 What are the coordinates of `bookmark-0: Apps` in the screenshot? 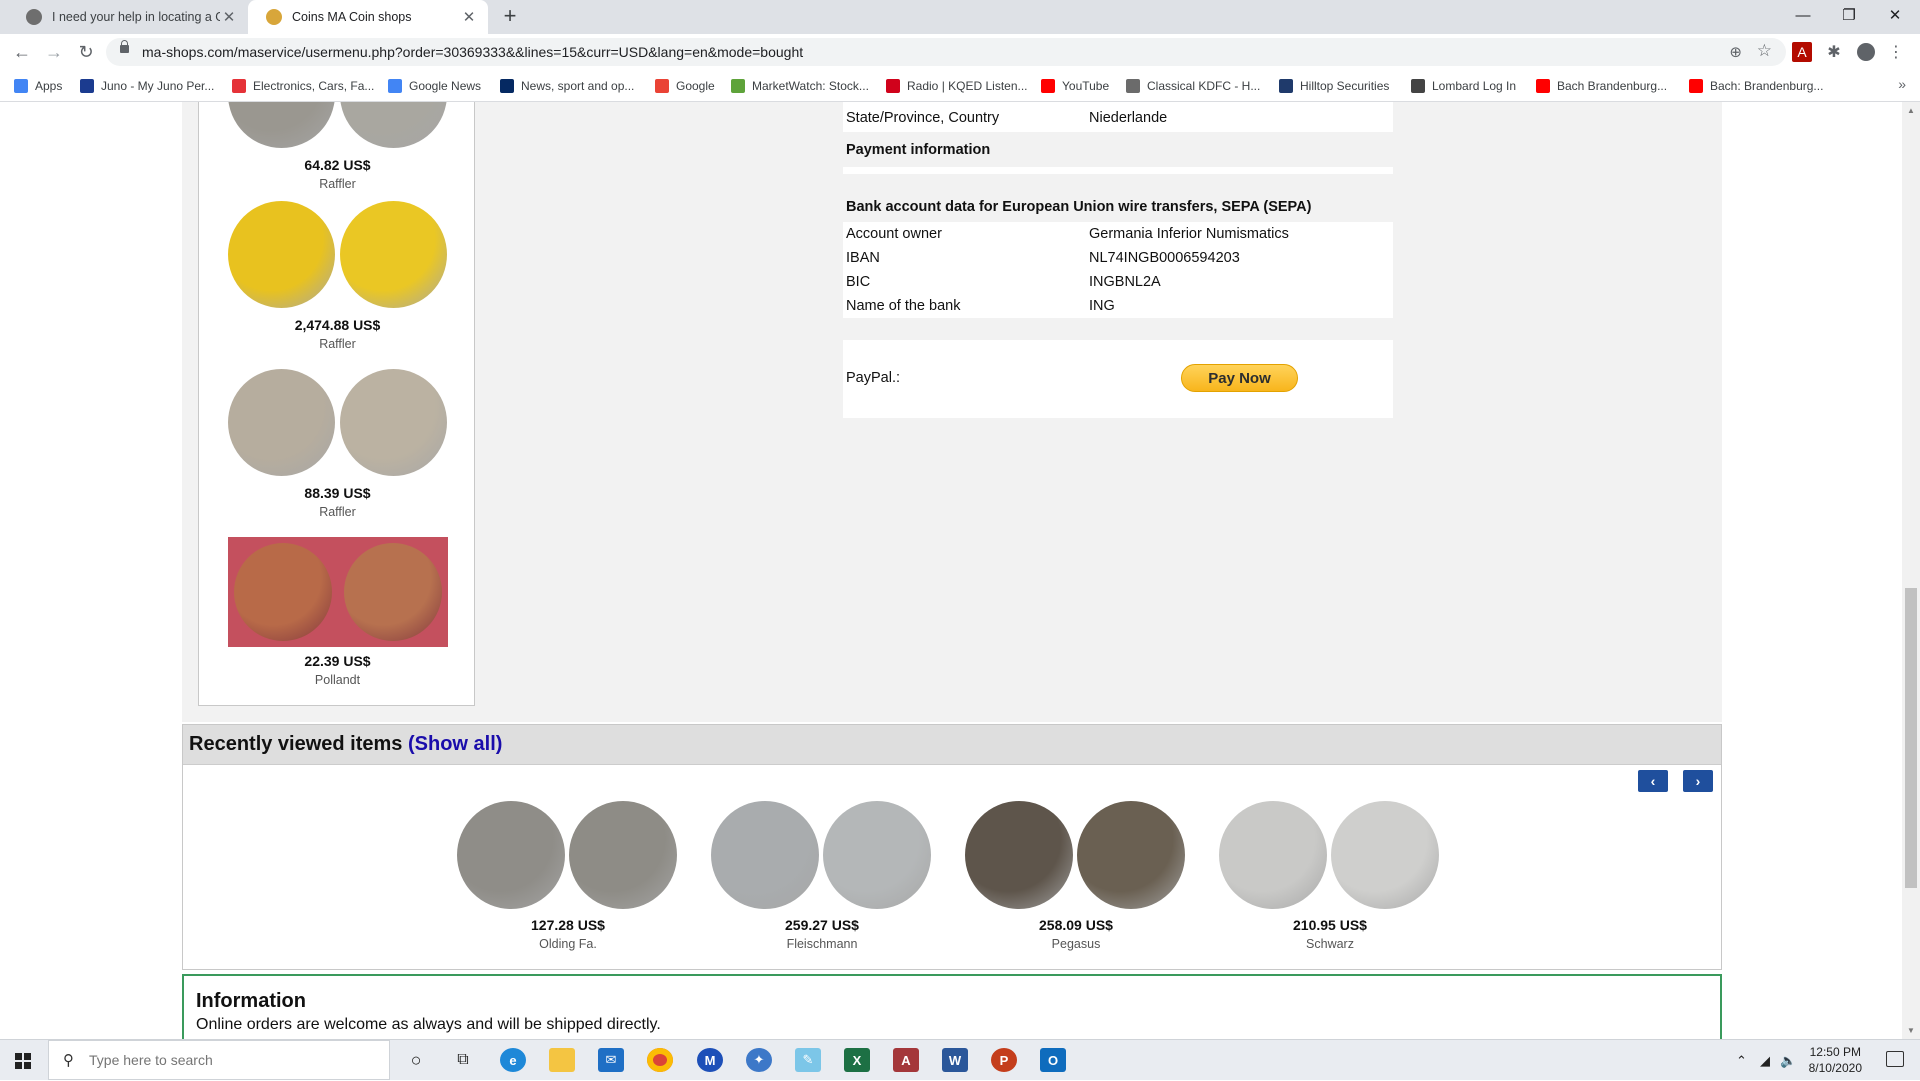 It's located at (38, 86).